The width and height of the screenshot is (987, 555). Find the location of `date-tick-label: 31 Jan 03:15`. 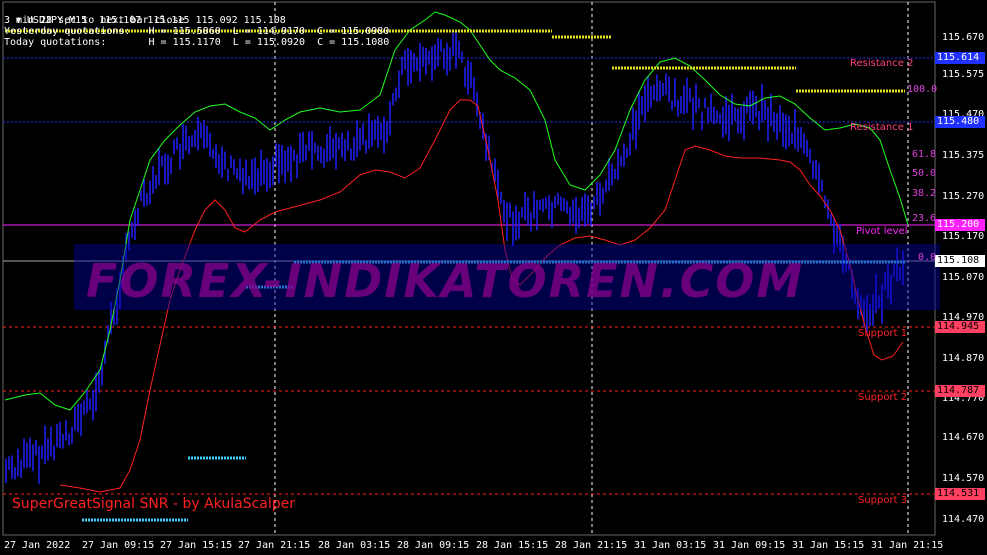

date-tick-label: 31 Jan 03:15 is located at coordinates (670, 545).